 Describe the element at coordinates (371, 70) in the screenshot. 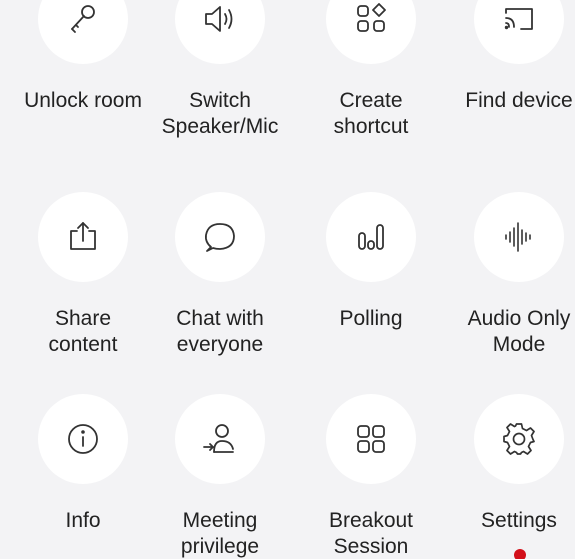

I see `create-shortcut-button: Create shortcut` at that location.